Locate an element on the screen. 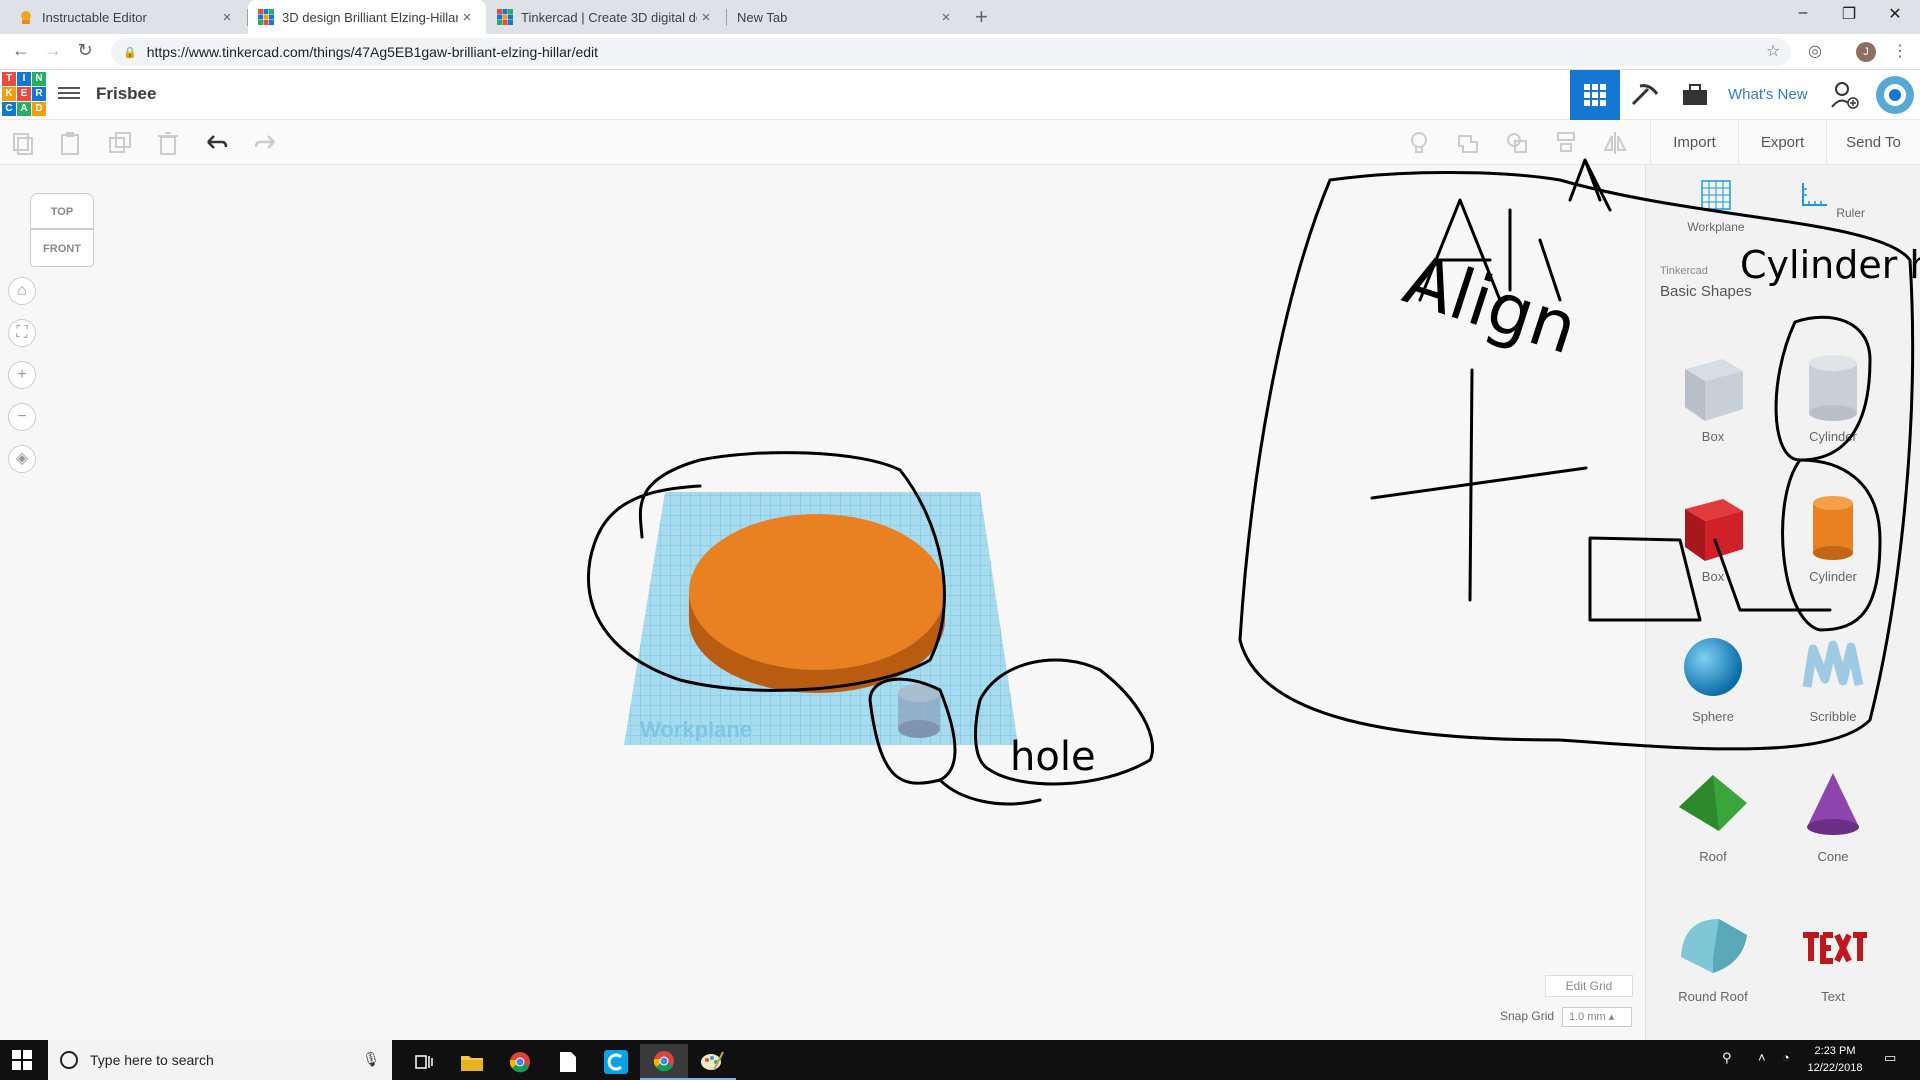 The height and width of the screenshot is (1080, 1920). paste-icon is located at coordinates (70, 143).